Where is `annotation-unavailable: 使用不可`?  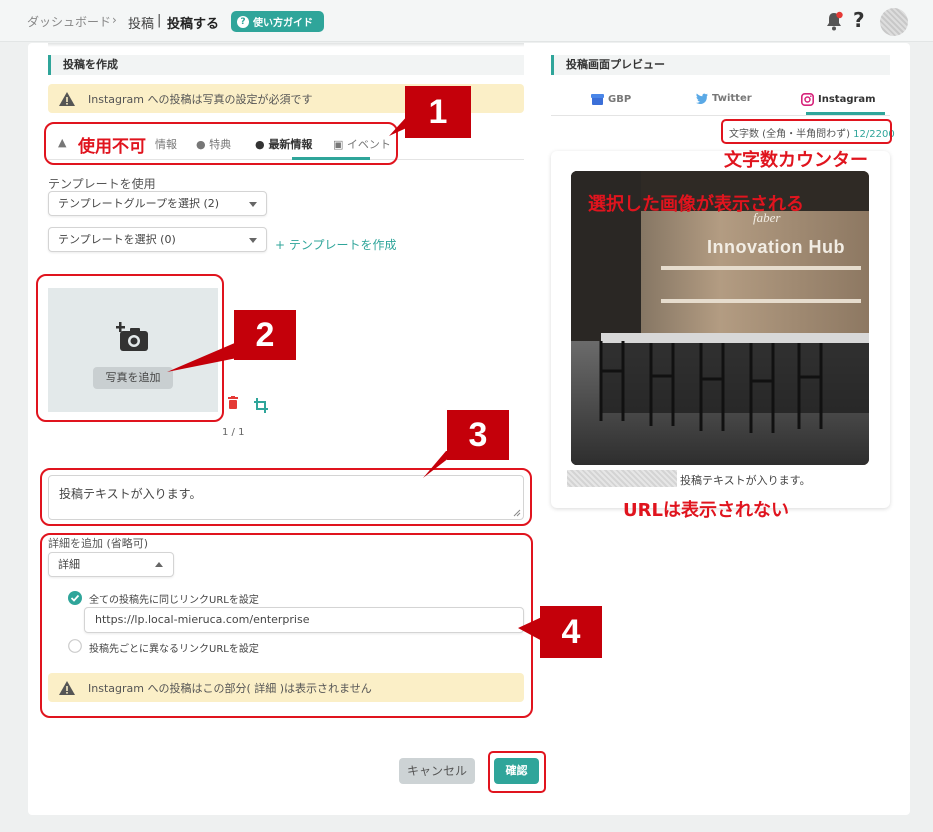
annotation-unavailable: 使用不可 is located at coordinates (112, 147).